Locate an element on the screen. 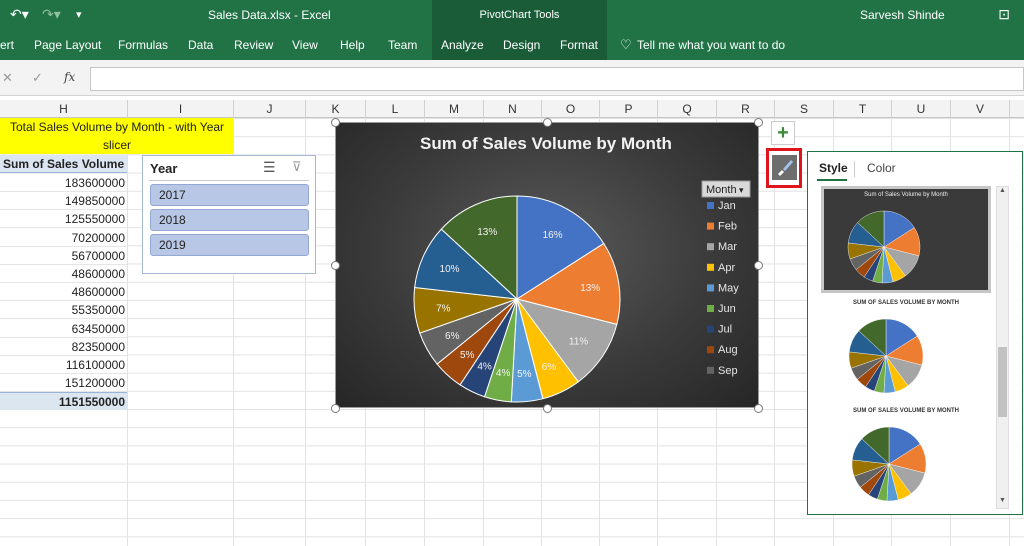 This screenshot has width=1024, height=546. column-header-cell: N is located at coordinates (513, 109).